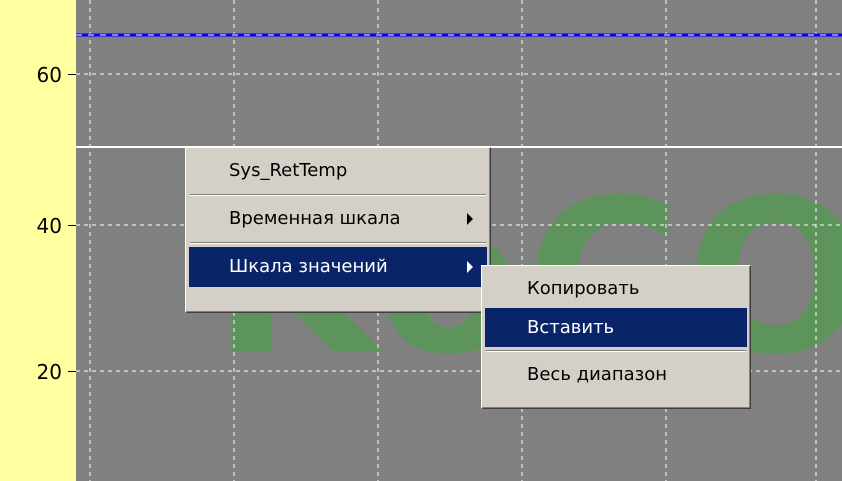 Image resolution: width=842 pixels, height=481 pixels. What do you see at coordinates (288, 170) in the screenshot?
I see `menu-item-label: Sys_RetTemp` at bounding box center [288, 170].